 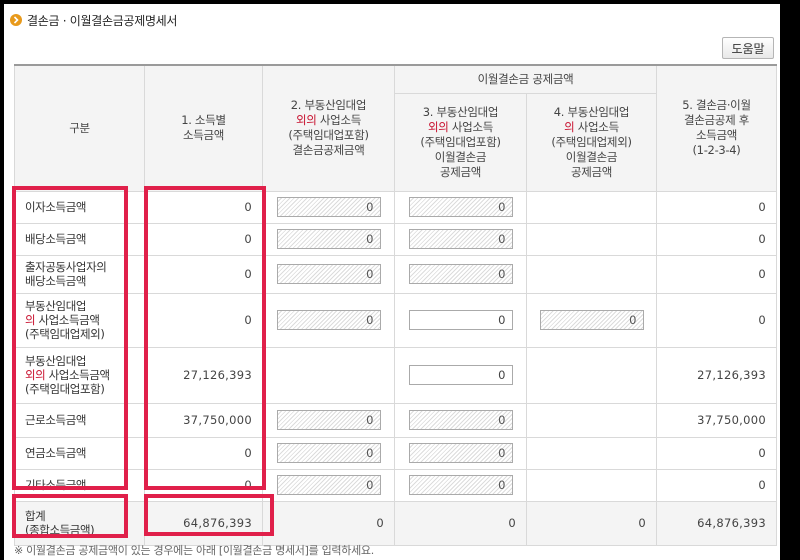 What do you see at coordinates (203, 128) in the screenshot?
I see `header-col1: 1. 소득별 소득금액` at bounding box center [203, 128].